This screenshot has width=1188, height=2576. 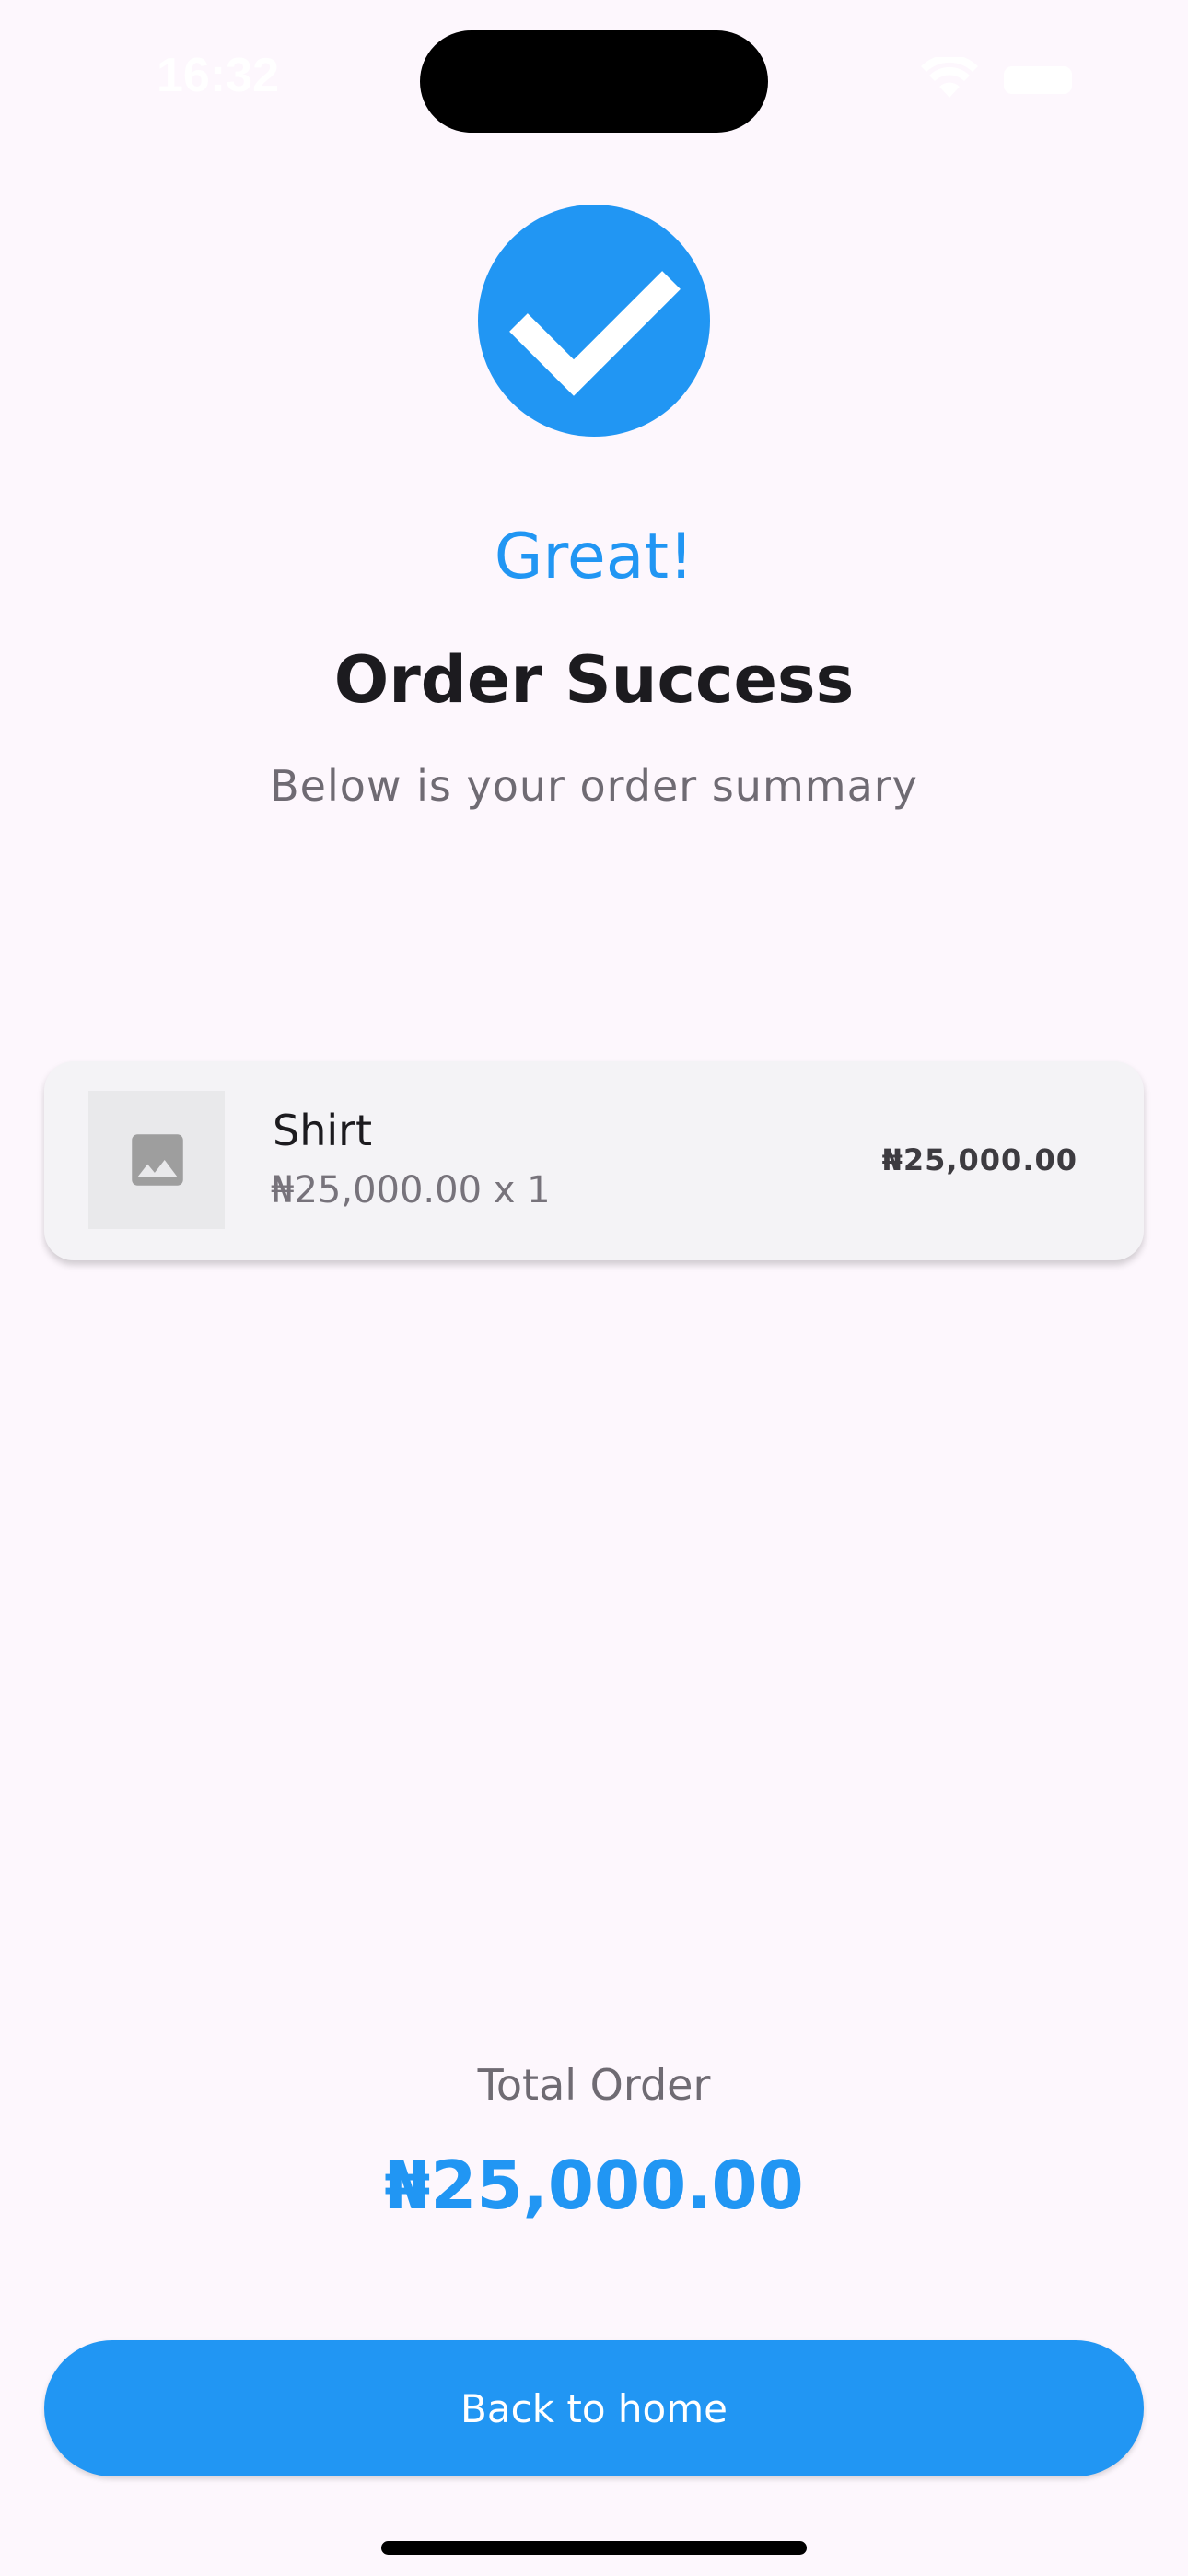 What do you see at coordinates (594, 2085) in the screenshot?
I see `total-order-label: Total Order` at bounding box center [594, 2085].